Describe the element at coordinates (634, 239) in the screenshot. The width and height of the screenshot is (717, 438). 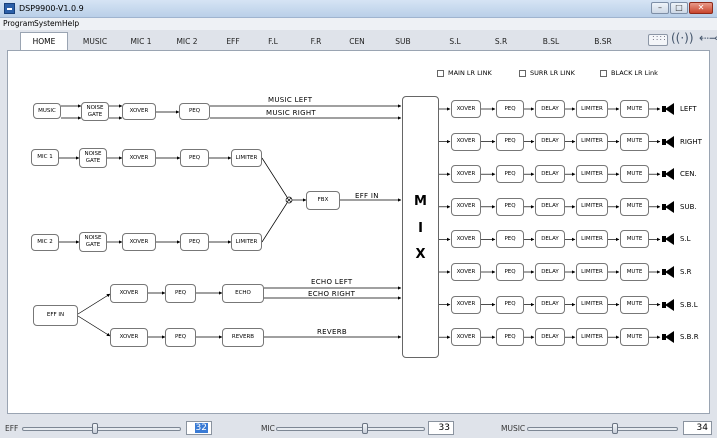
I see `output-s-l-mute-block: MUTE` at that location.